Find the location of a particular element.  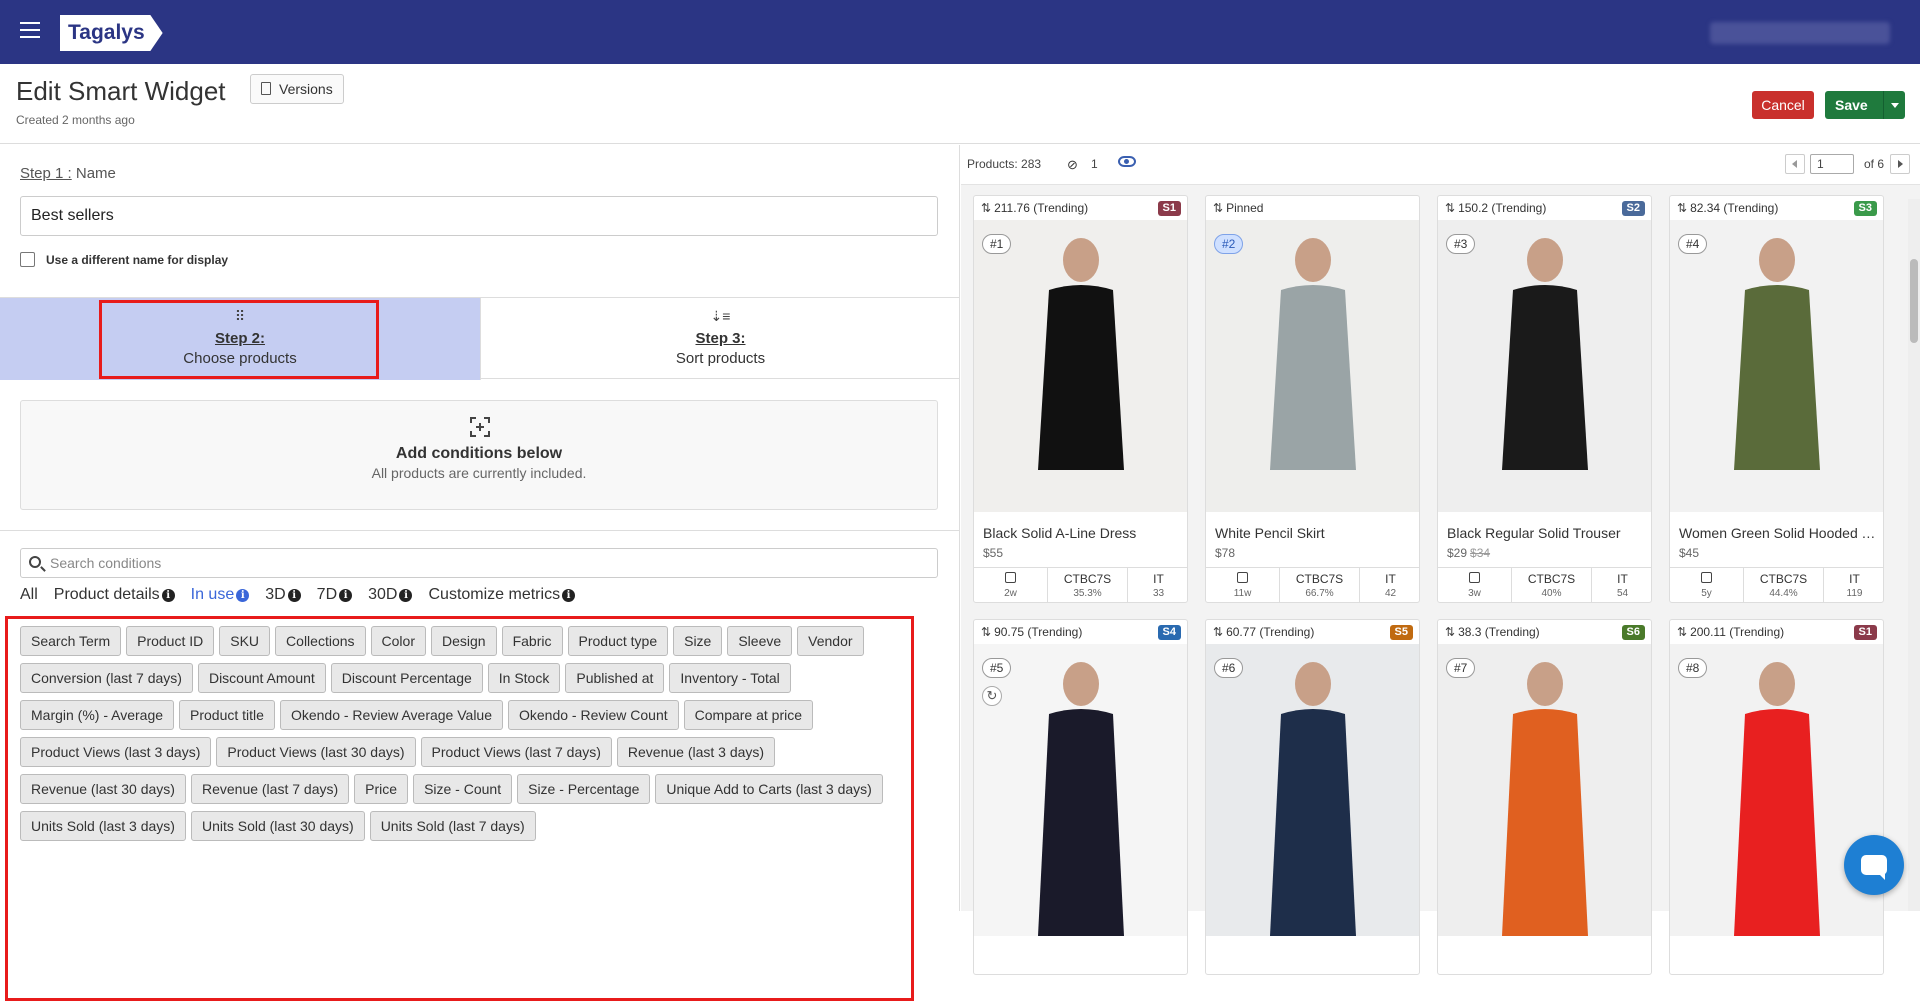

hamburger-menu-icon is located at coordinates (30, 30).